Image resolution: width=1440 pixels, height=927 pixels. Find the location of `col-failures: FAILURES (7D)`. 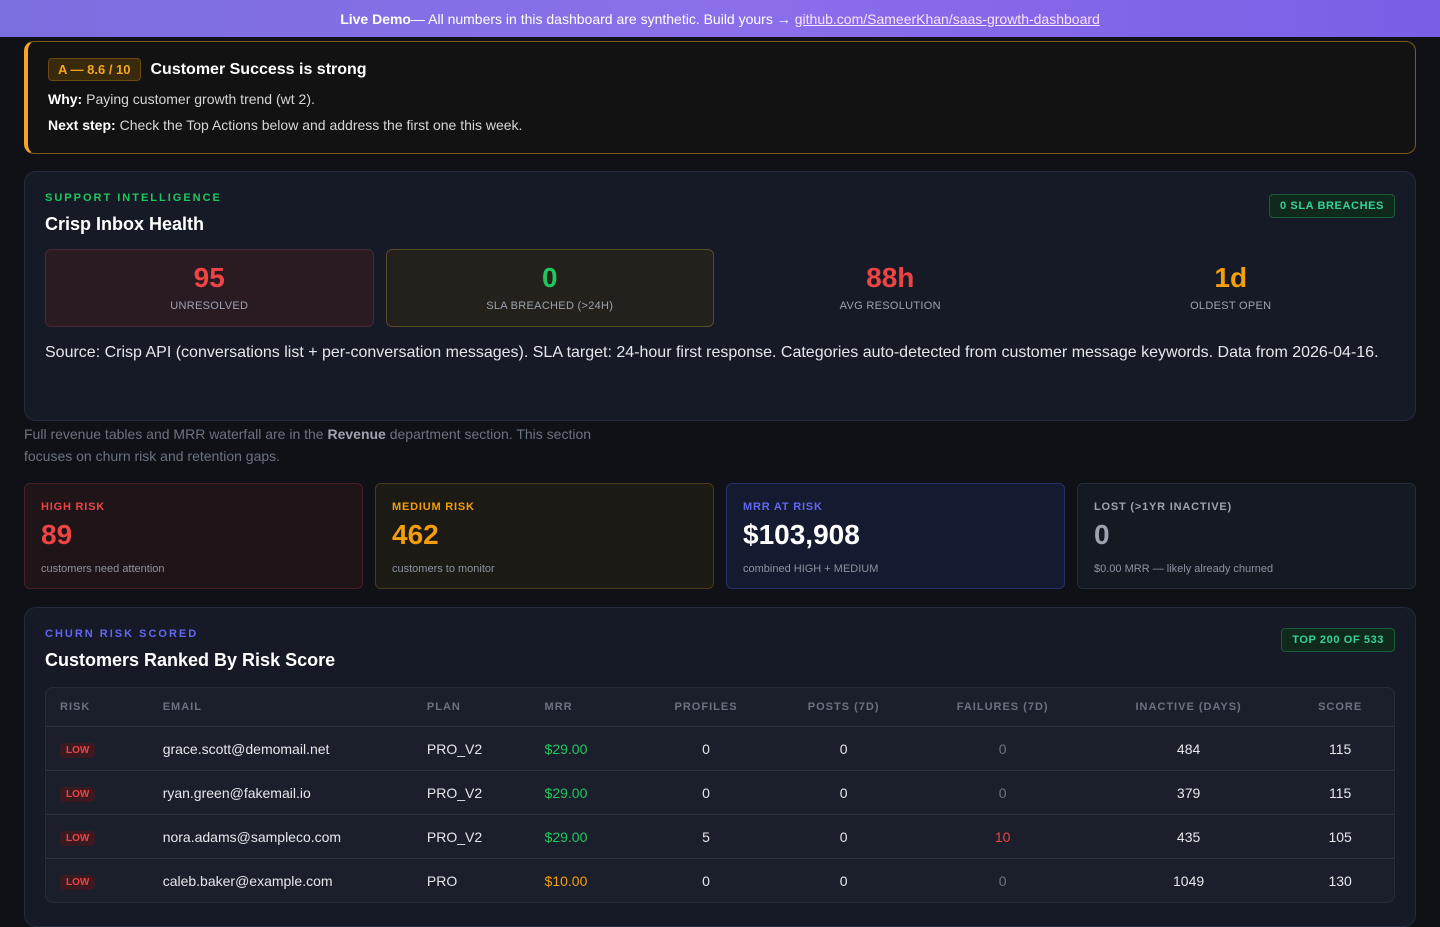

col-failures: FAILURES (7D) is located at coordinates (1002, 707).